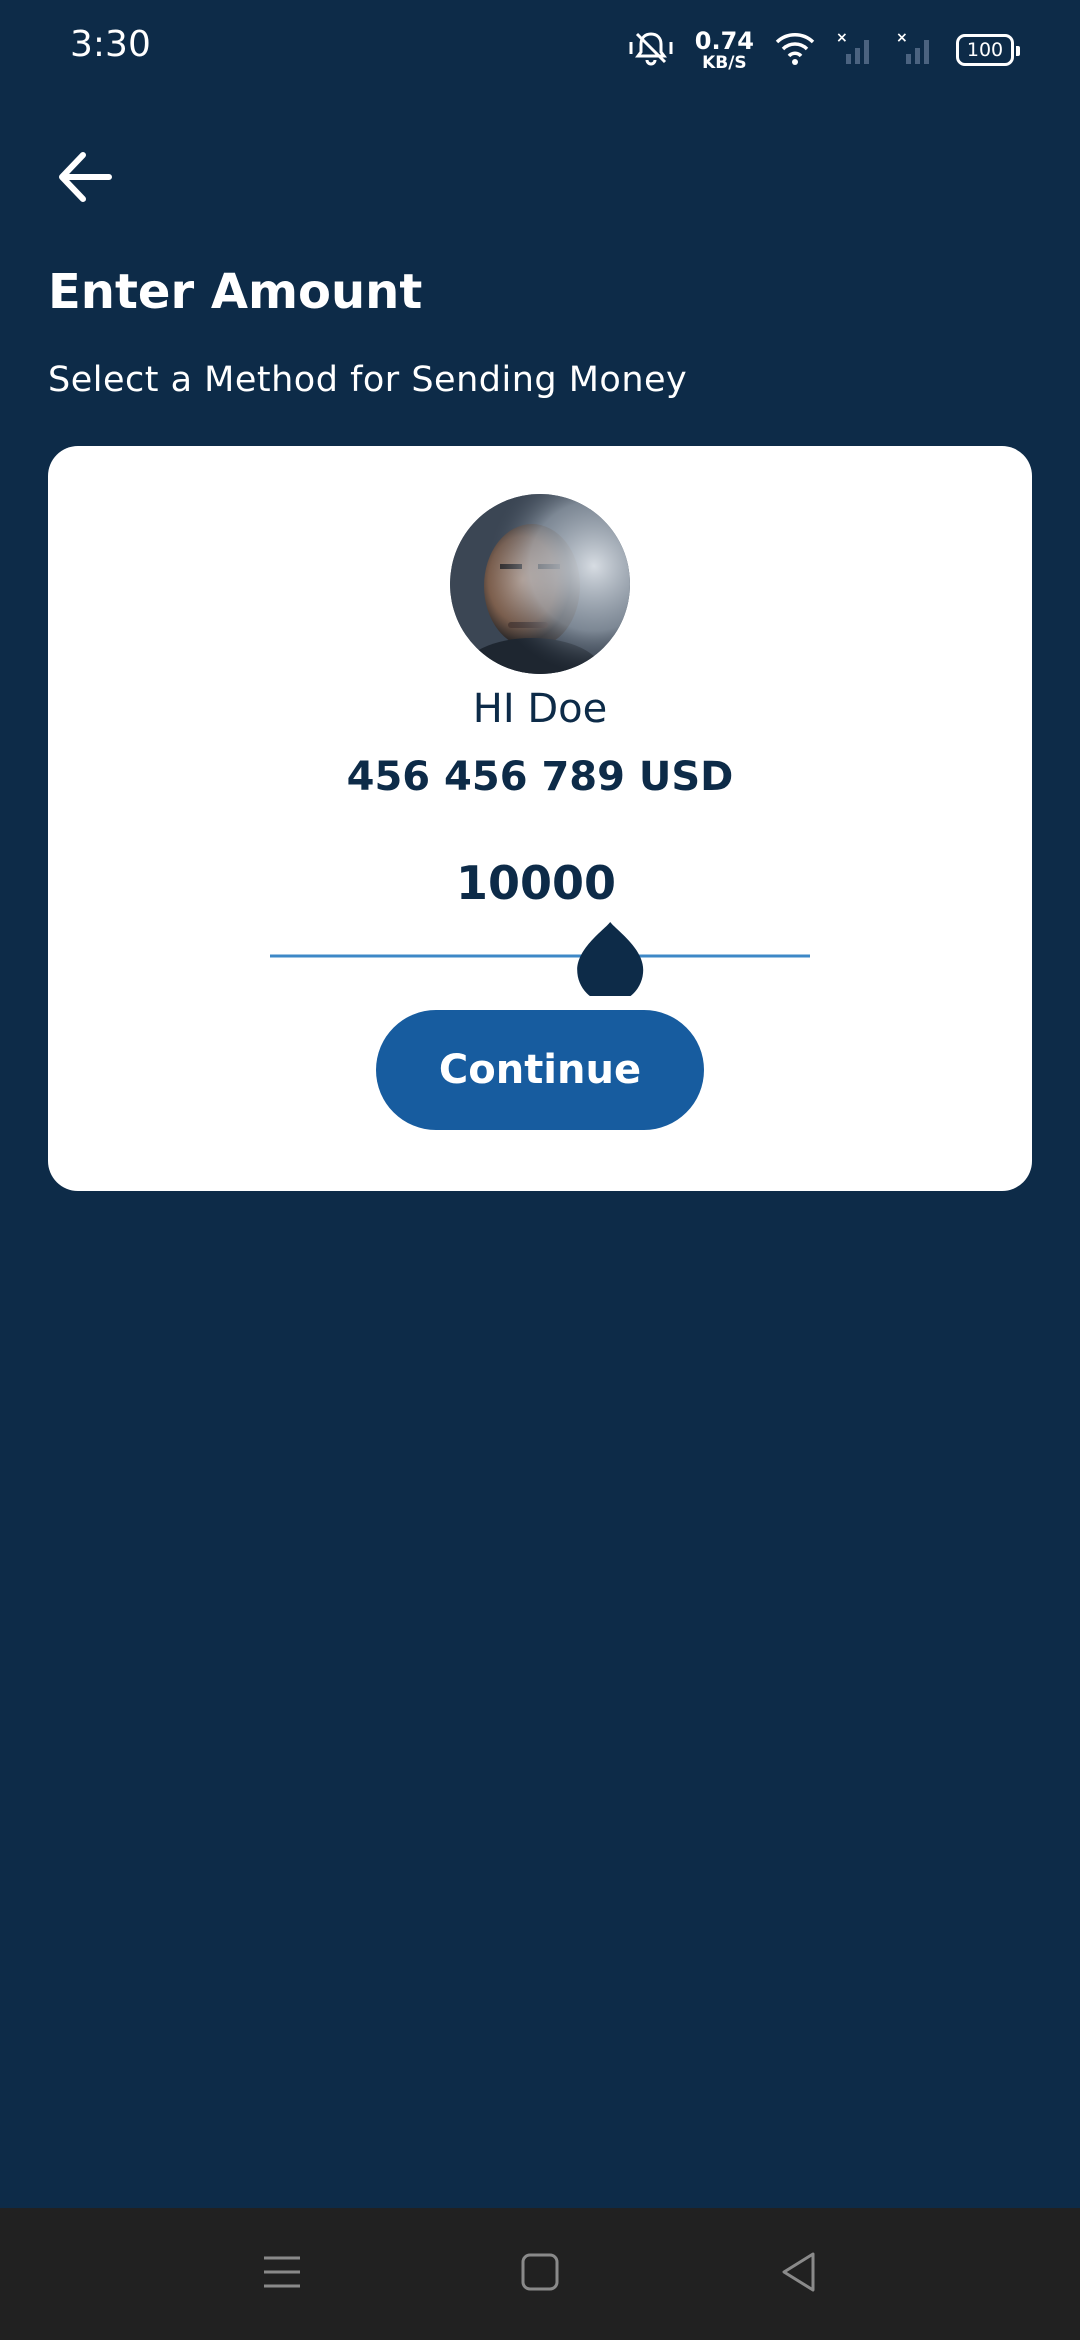 The height and width of the screenshot is (2340, 1080). What do you see at coordinates (724, 40) in the screenshot?
I see `net-speed-value: 0.74` at bounding box center [724, 40].